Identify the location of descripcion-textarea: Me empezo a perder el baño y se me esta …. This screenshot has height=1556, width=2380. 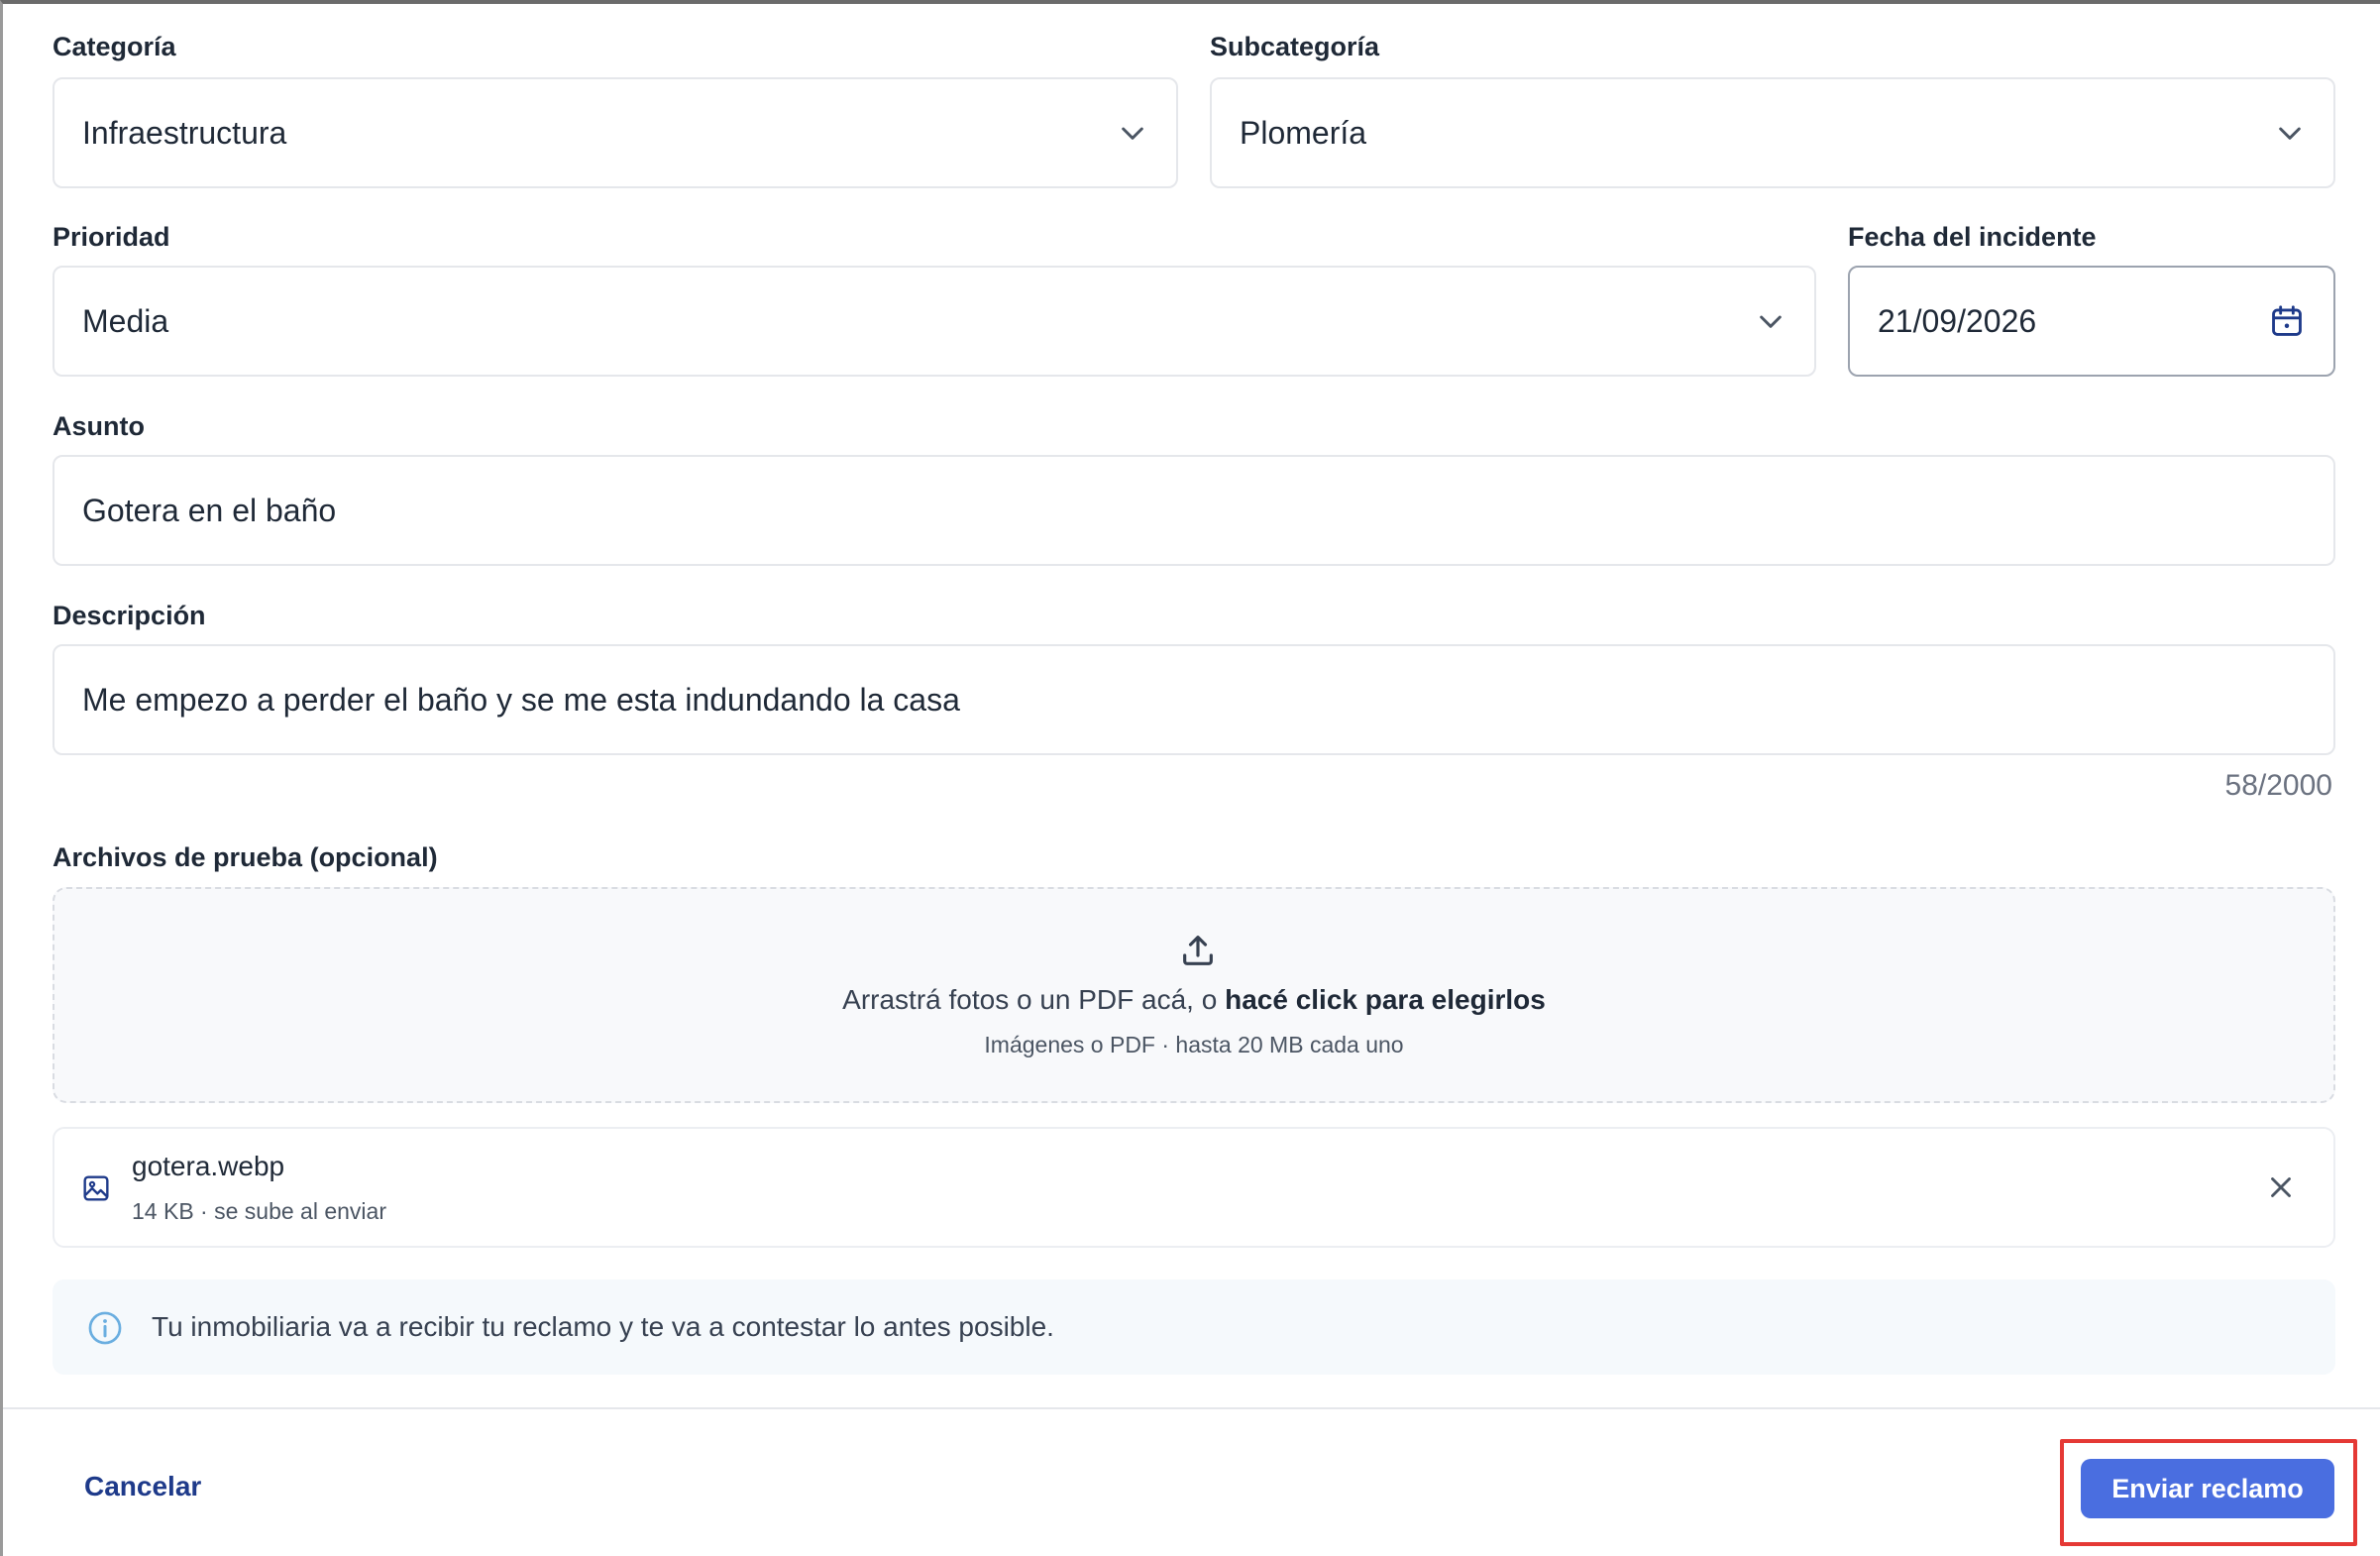
(1194, 699).